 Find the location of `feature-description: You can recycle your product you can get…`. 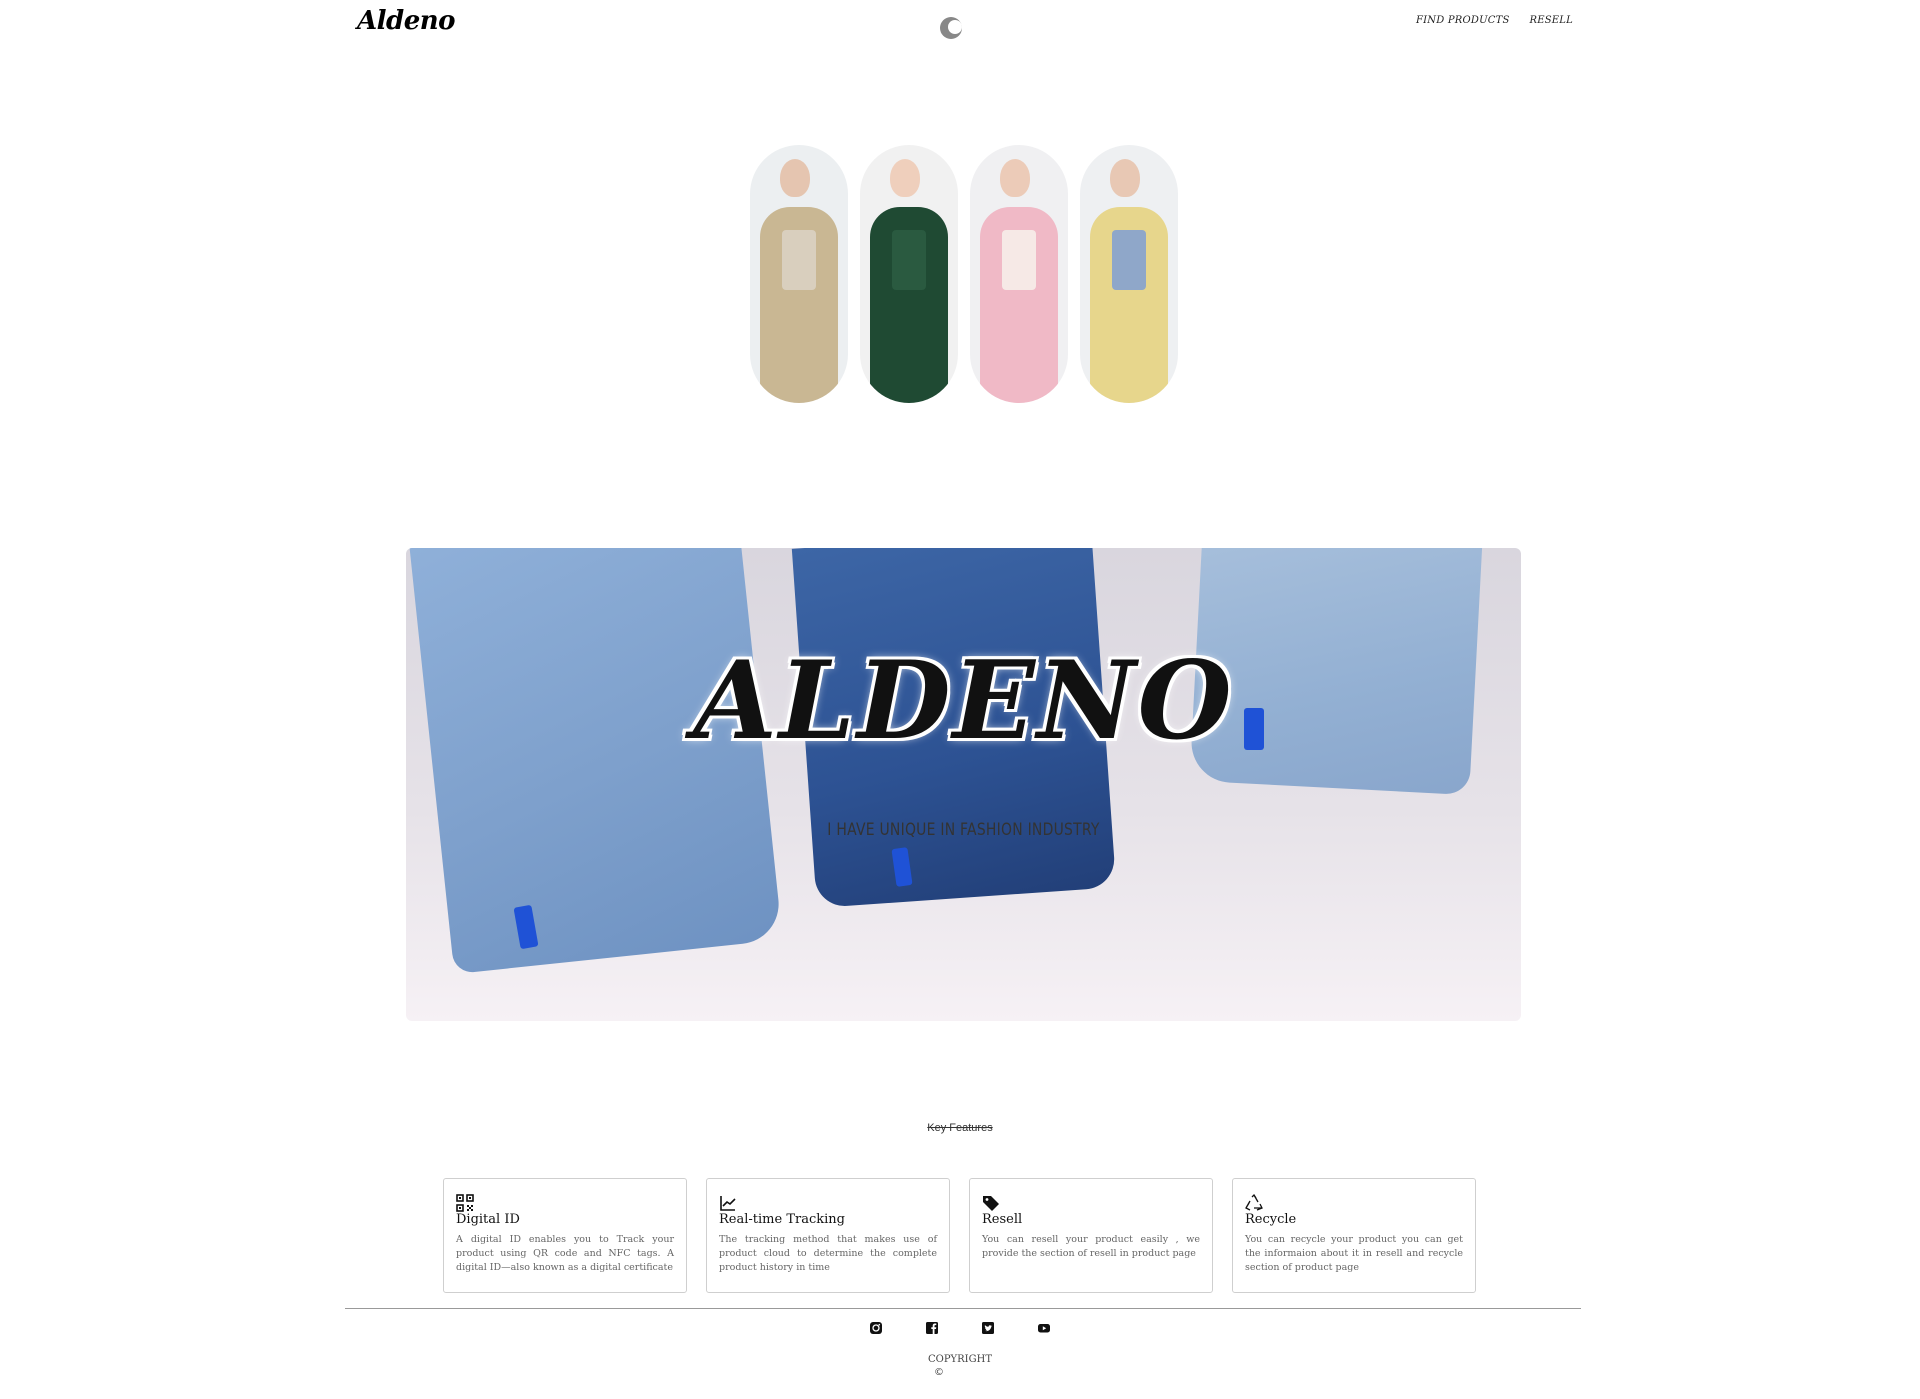

feature-description: You can recycle your product you can get… is located at coordinates (1354, 1253).